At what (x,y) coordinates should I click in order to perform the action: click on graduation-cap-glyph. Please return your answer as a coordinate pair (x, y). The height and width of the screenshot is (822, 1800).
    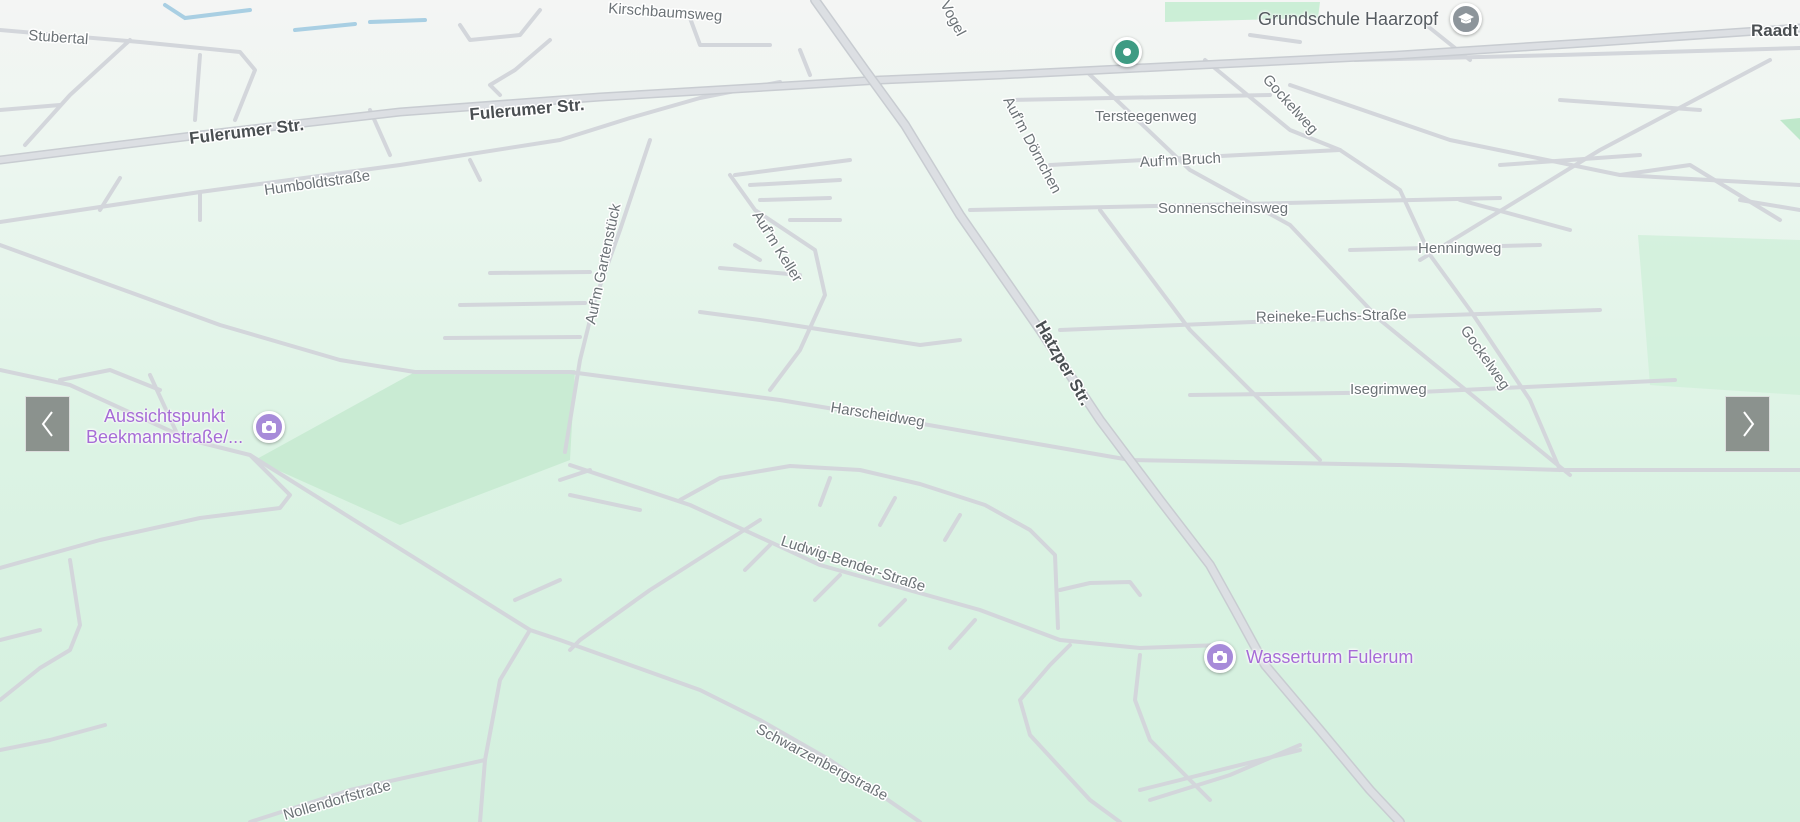
    Looking at the image, I should click on (1466, 18).